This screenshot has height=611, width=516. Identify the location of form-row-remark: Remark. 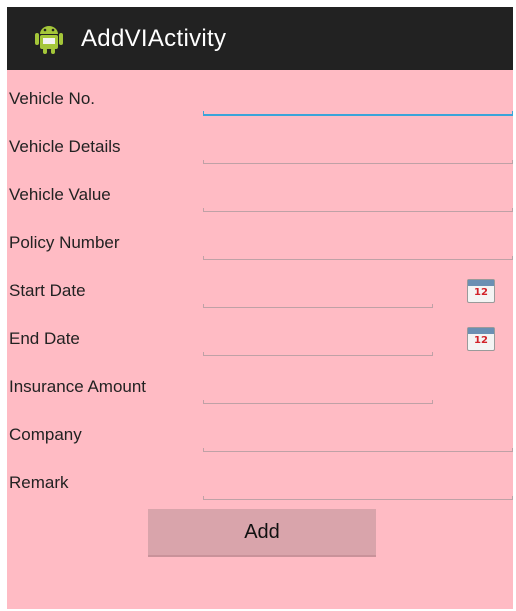
(260, 486).